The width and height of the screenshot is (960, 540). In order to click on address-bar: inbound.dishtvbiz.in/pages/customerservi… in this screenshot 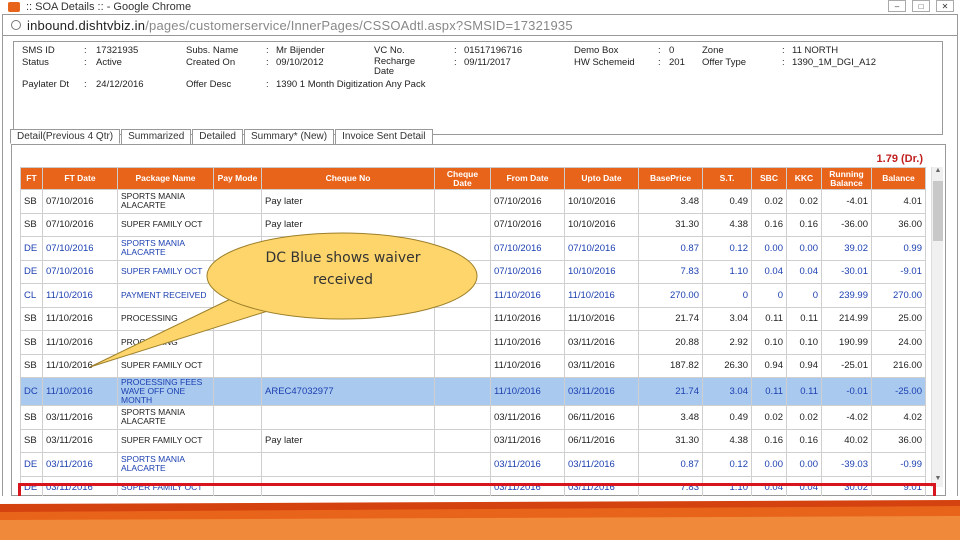, I will do `click(480, 25)`.